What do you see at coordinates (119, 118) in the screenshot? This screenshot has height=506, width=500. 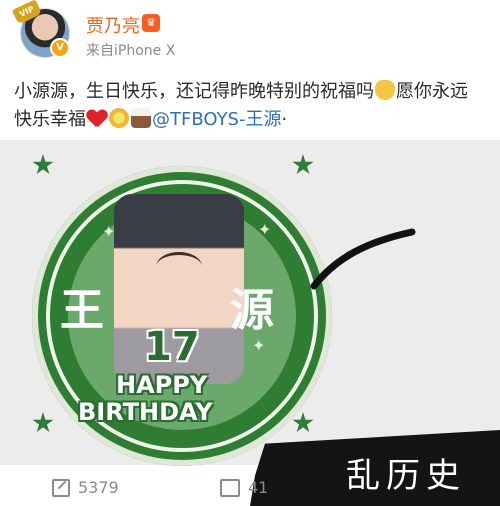 I see `flower-emoji-icon` at bounding box center [119, 118].